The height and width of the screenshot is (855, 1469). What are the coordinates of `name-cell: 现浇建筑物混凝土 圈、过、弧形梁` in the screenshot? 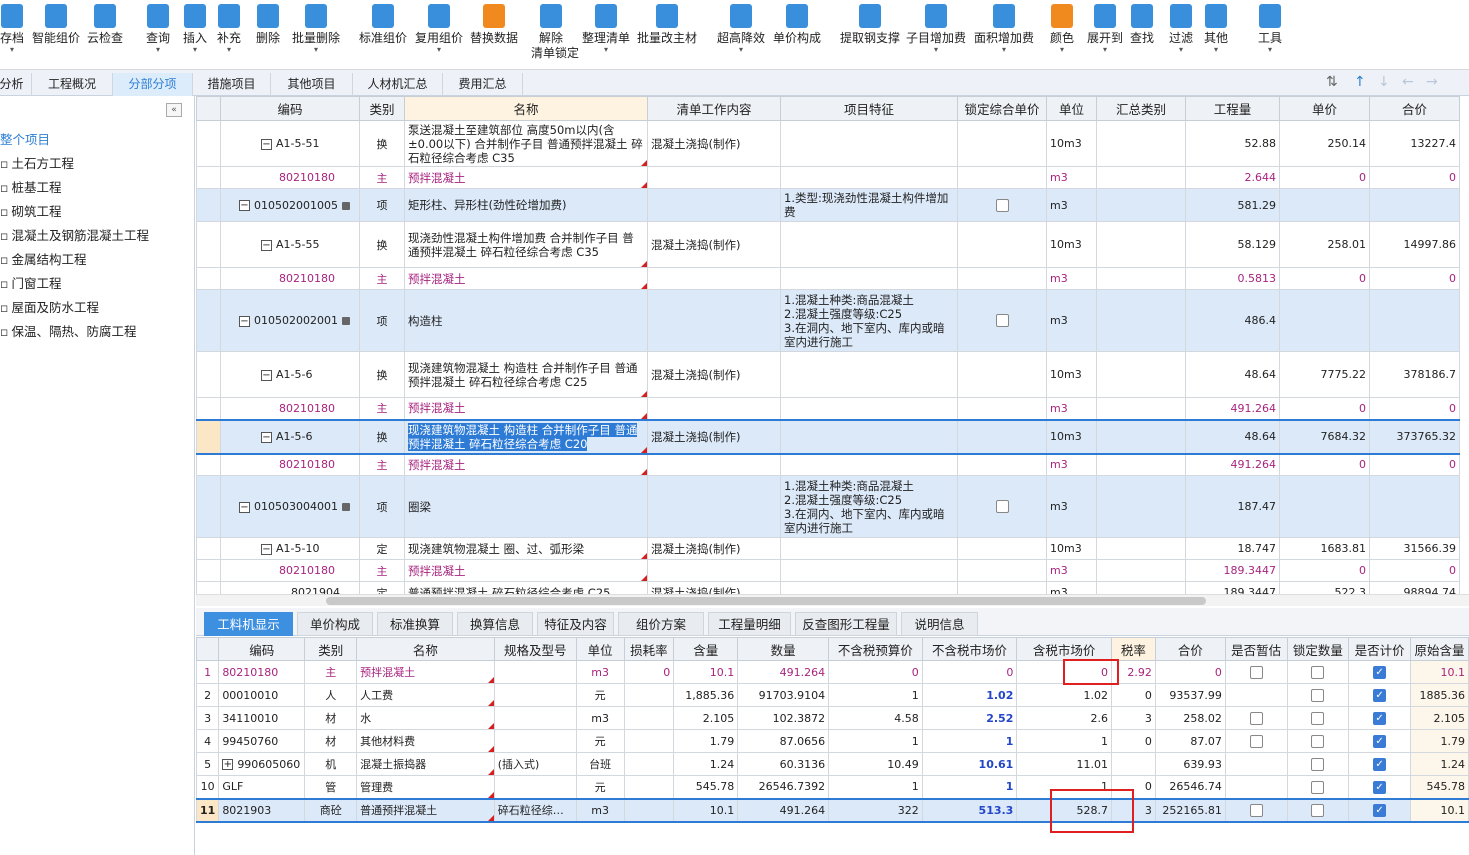 It's located at (526, 548).